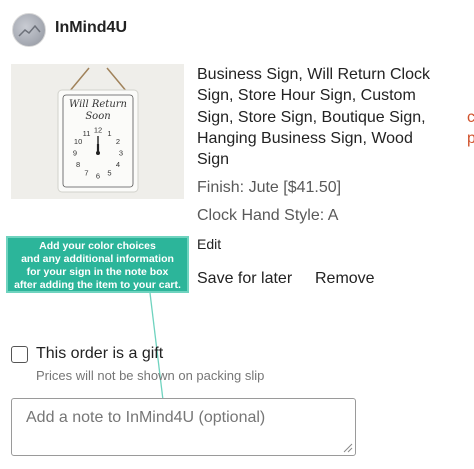  I want to click on clock-number: 9, so click(75, 153).